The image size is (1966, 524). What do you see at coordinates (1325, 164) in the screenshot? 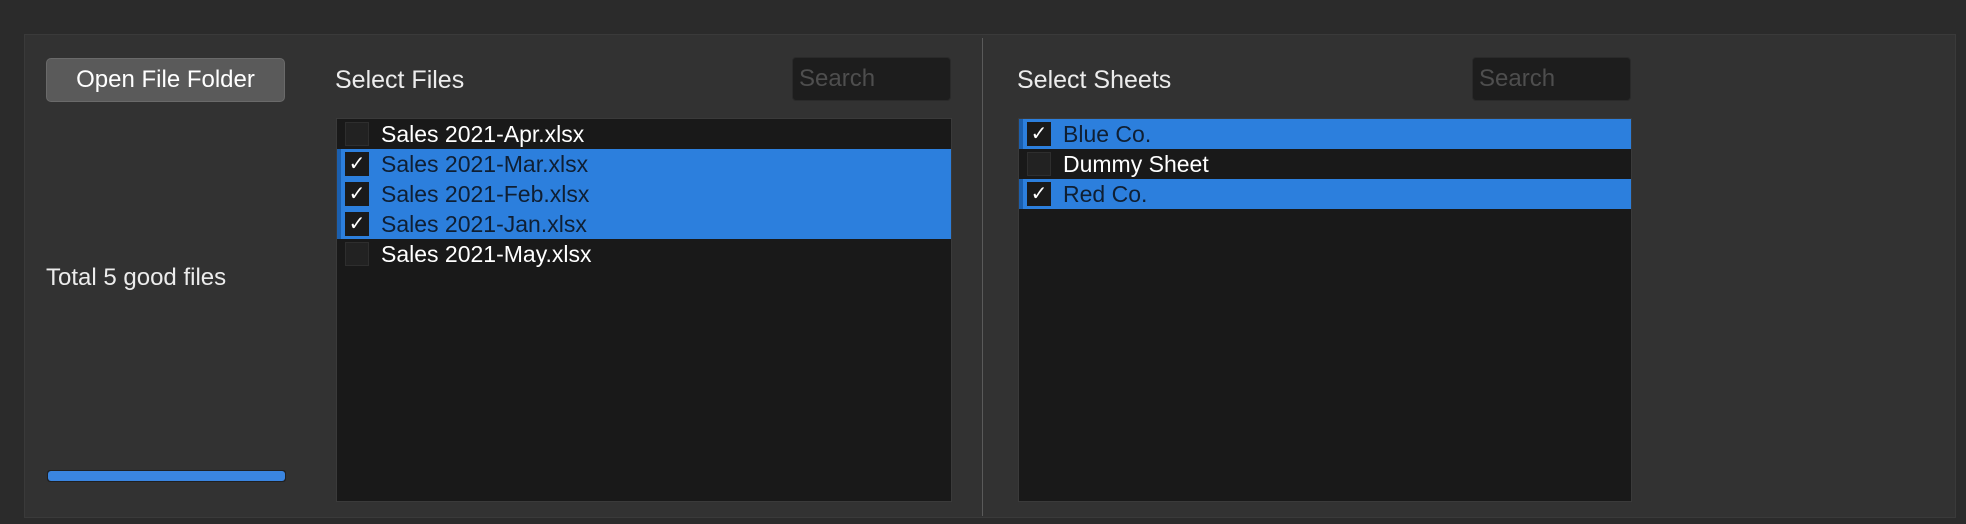
I see `sheet-list-item: Dummy Sheet` at bounding box center [1325, 164].